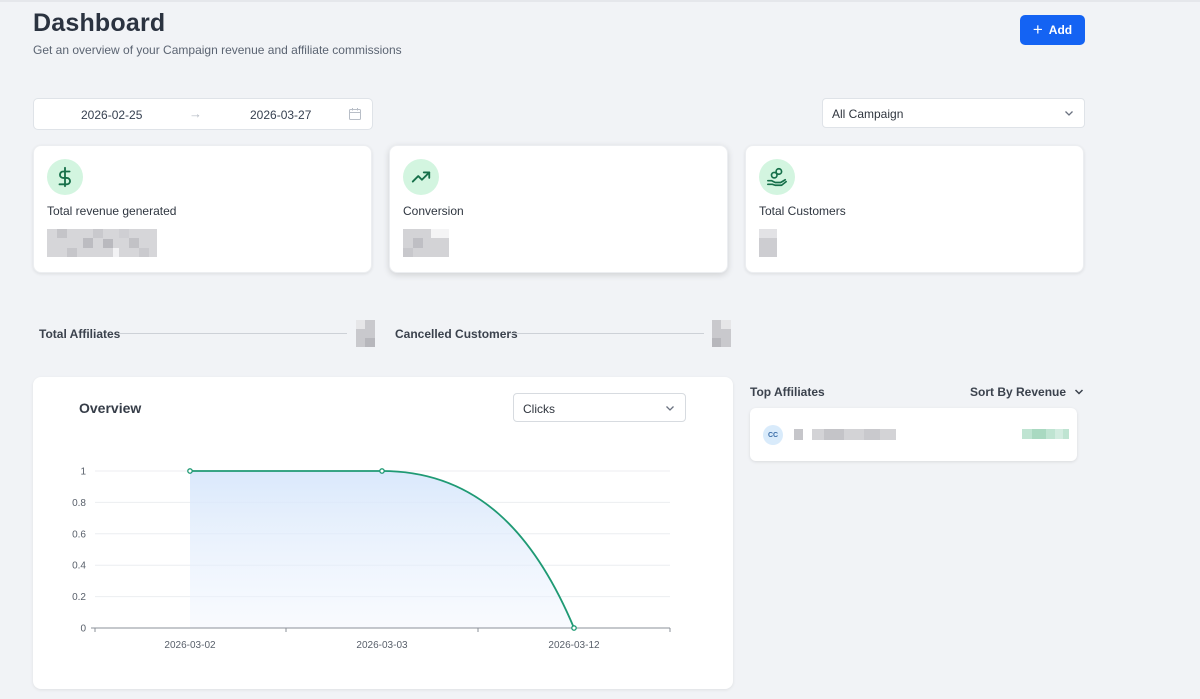 The height and width of the screenshot is (699, 1200). What do you see at coordinates (421, 177) in the screenshot?
I see `trending-up-icon` at bounding box center [421, 177].